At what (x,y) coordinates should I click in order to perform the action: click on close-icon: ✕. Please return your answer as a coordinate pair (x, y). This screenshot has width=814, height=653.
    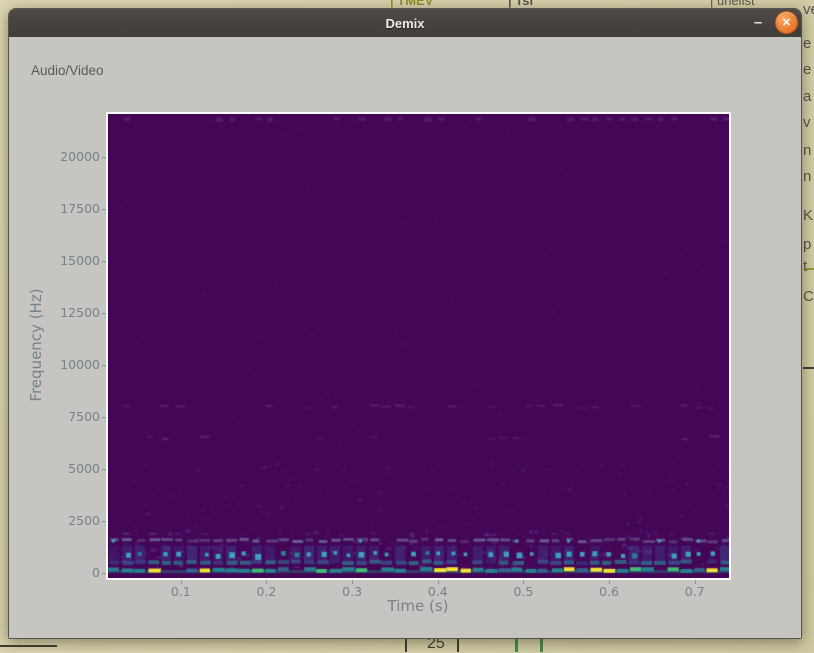
    Looking at the image, I should click on (786, 23).